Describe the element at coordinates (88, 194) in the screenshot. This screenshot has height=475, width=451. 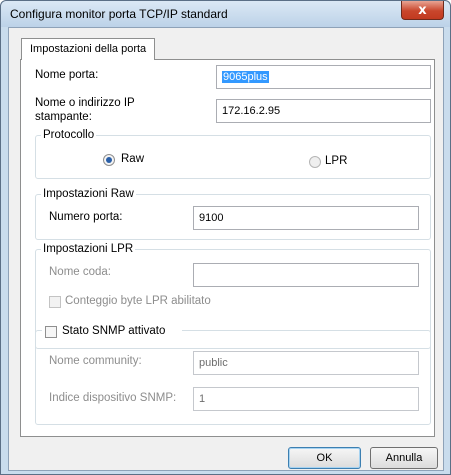
I see `raw-settings-legend: Impostazioni Raw` at that location.